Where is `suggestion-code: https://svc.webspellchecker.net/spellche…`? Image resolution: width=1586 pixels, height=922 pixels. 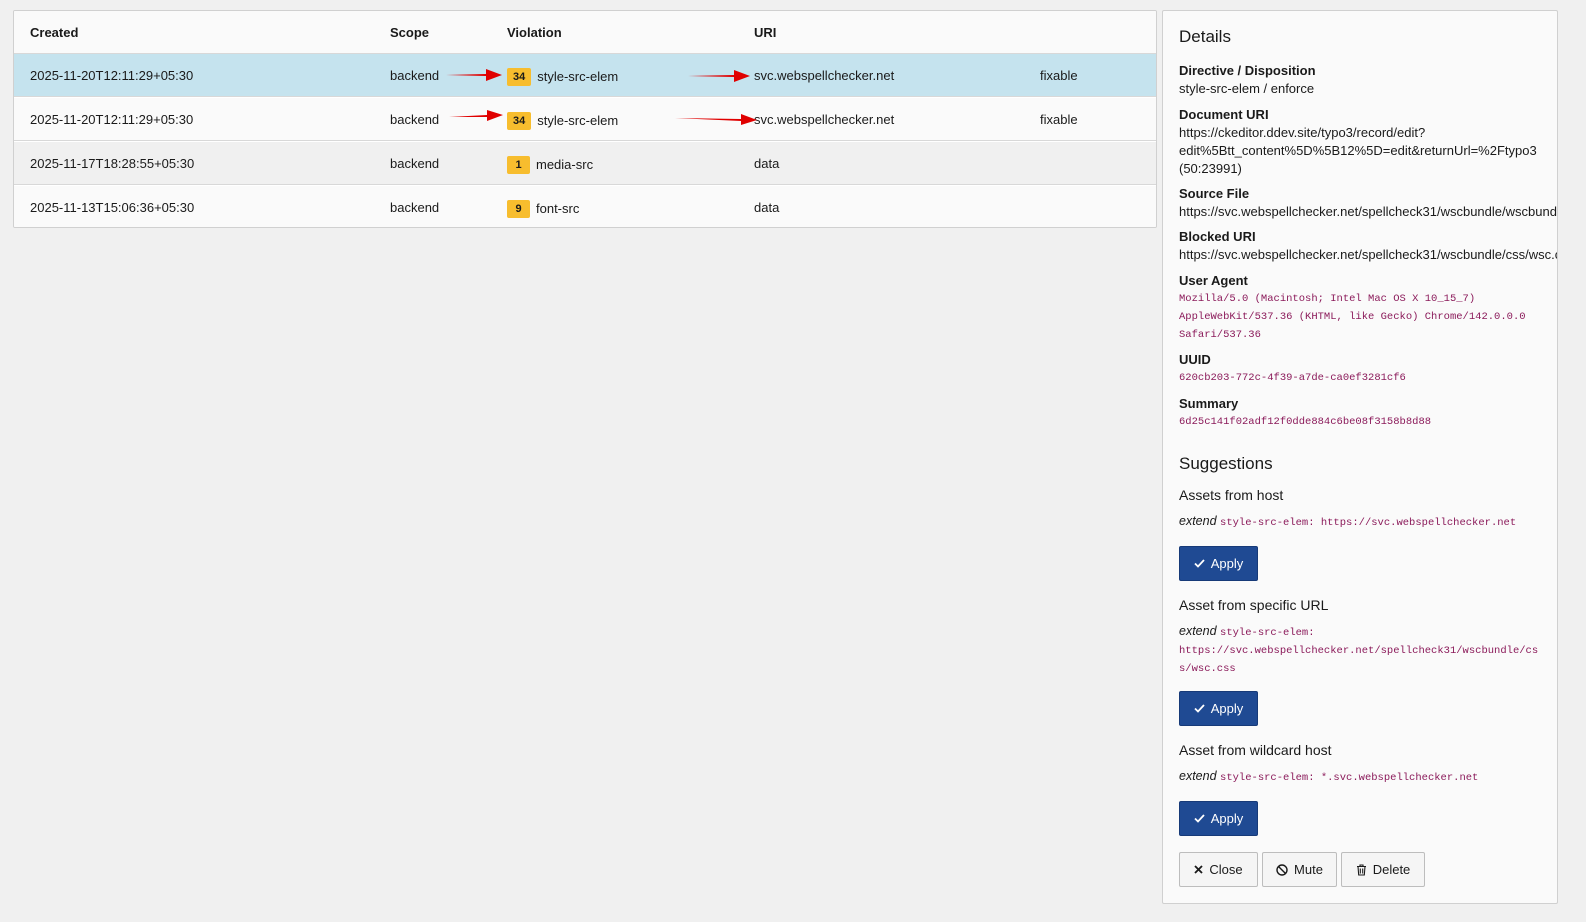 suggestion-code: https://svc.webspellchecker.net/spellche… is located at coordinates (1358, 650).